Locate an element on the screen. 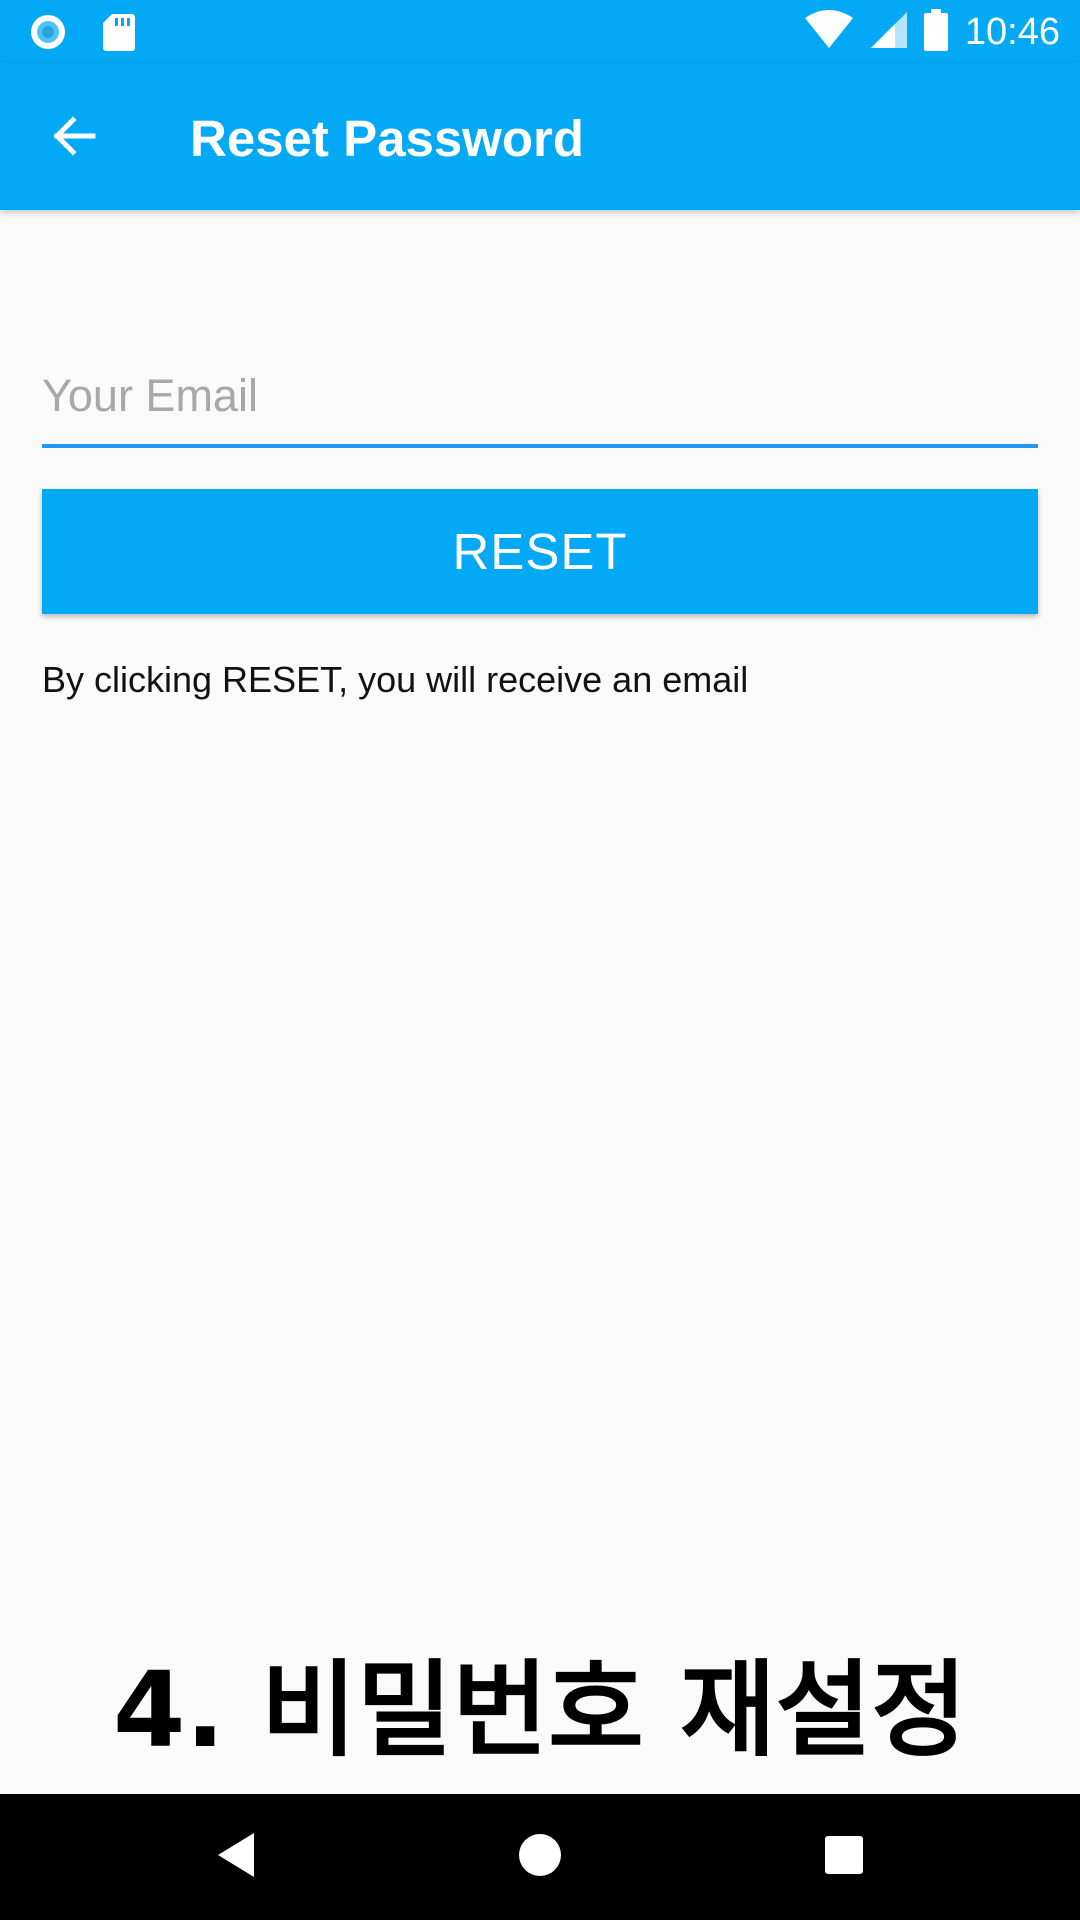  sd-card-icon is located at coordinates (119, 34).